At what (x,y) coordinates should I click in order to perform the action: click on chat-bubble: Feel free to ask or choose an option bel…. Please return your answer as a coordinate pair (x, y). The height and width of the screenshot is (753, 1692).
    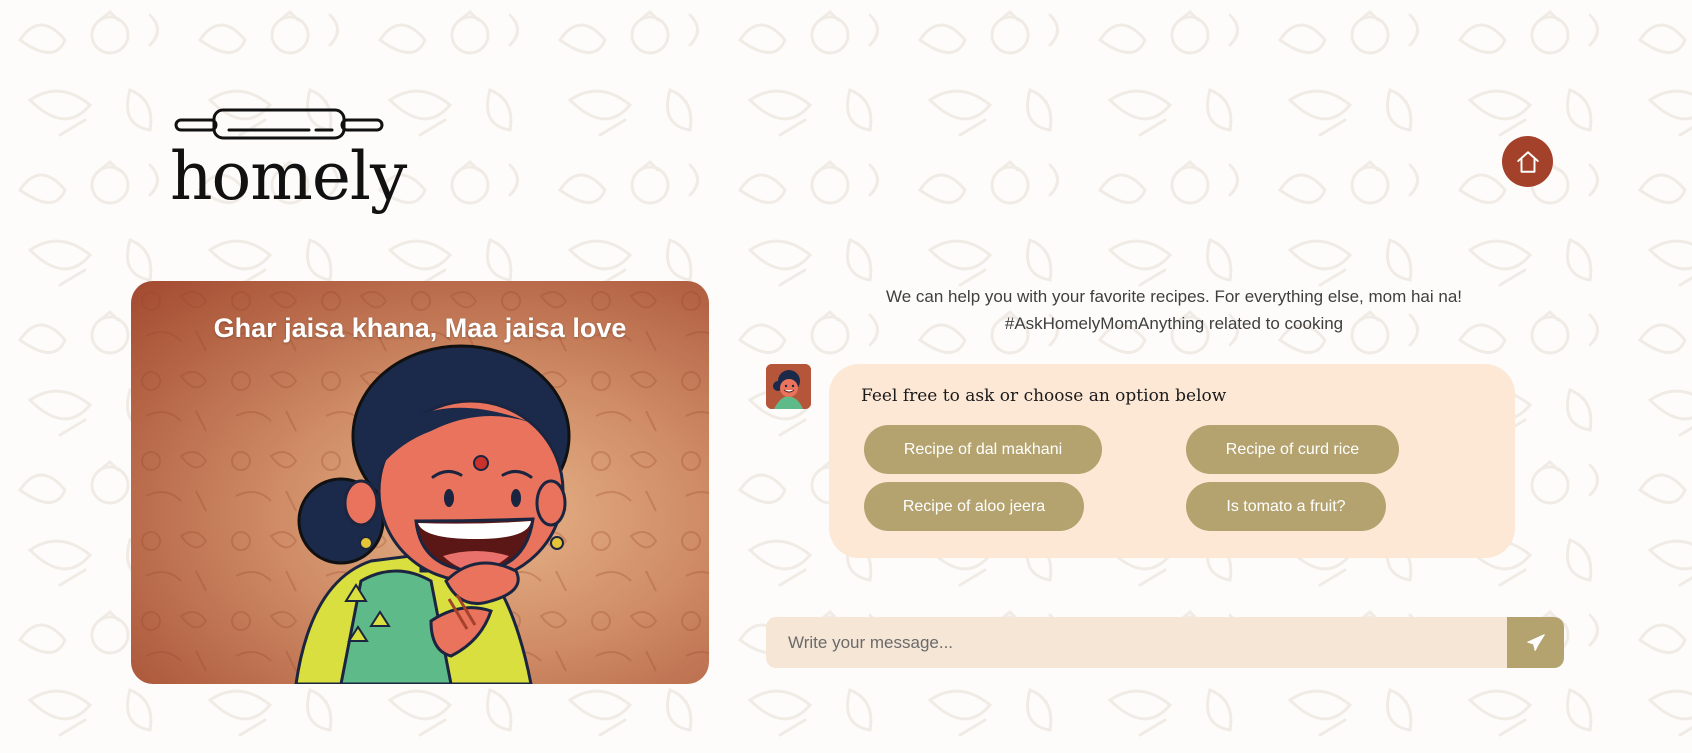
    Looking at the image, I should click on (1172, 461).